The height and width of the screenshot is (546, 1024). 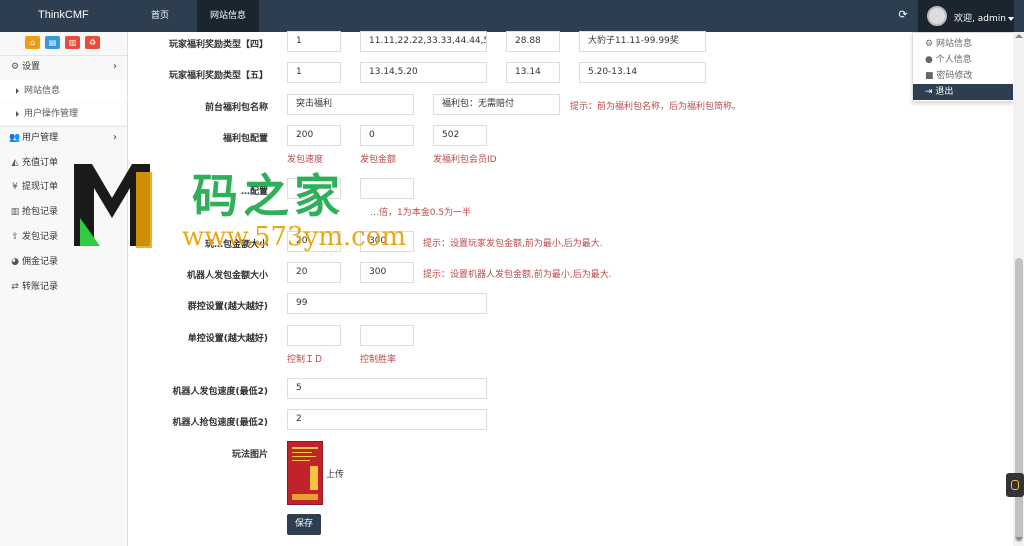 I want to click on sidebar-item-user-ops: 用户操作管理, so click(x=63, y=114).